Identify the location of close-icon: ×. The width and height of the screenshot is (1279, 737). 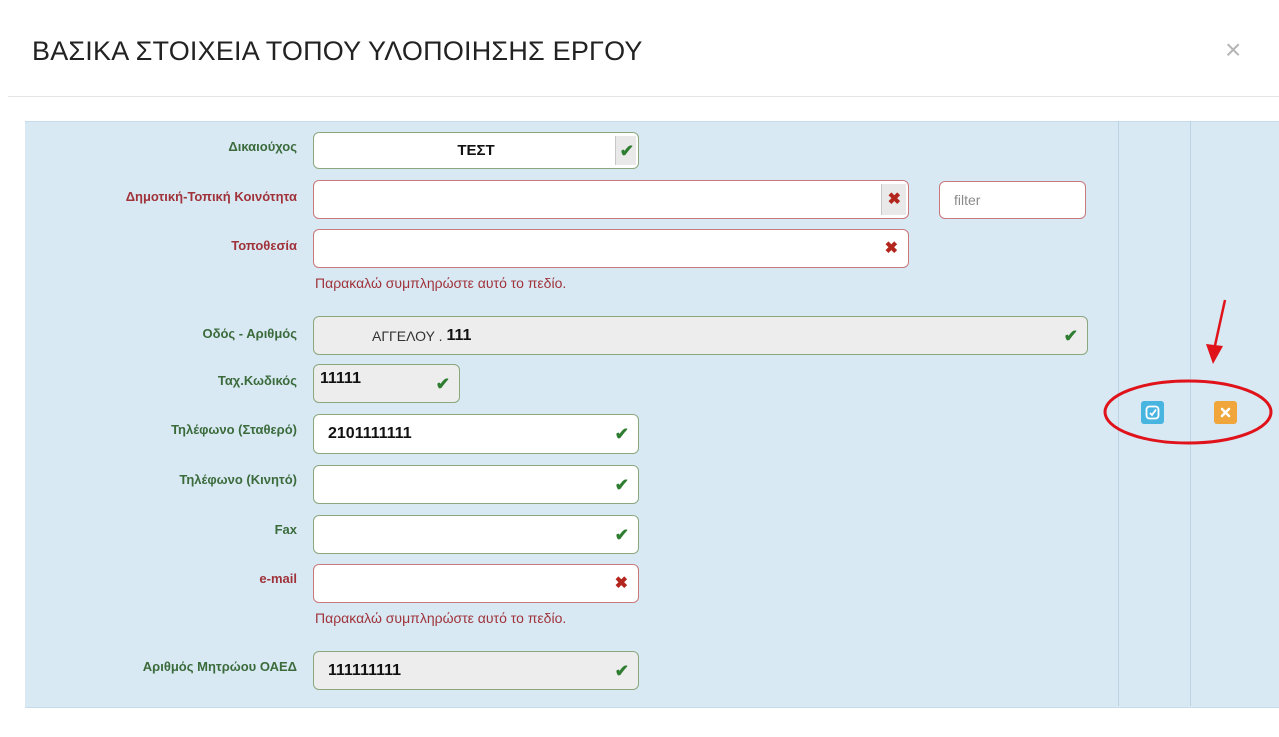
(1233, 50).